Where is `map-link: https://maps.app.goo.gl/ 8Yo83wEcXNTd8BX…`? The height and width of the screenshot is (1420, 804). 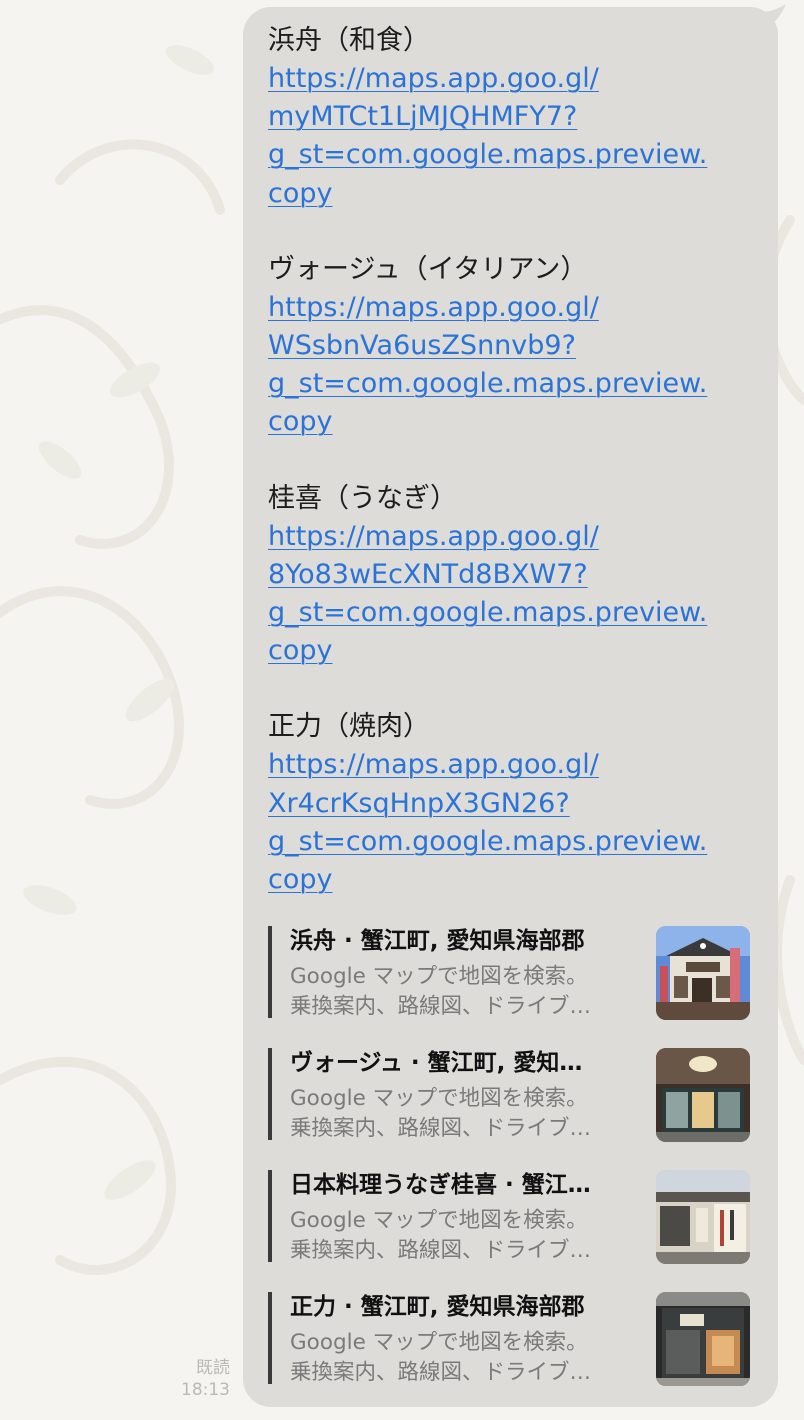 map-link: https://maps.app.goo.gl/ 8Yo83wEcXNTd8BX… is located at coordinates (505, 594).